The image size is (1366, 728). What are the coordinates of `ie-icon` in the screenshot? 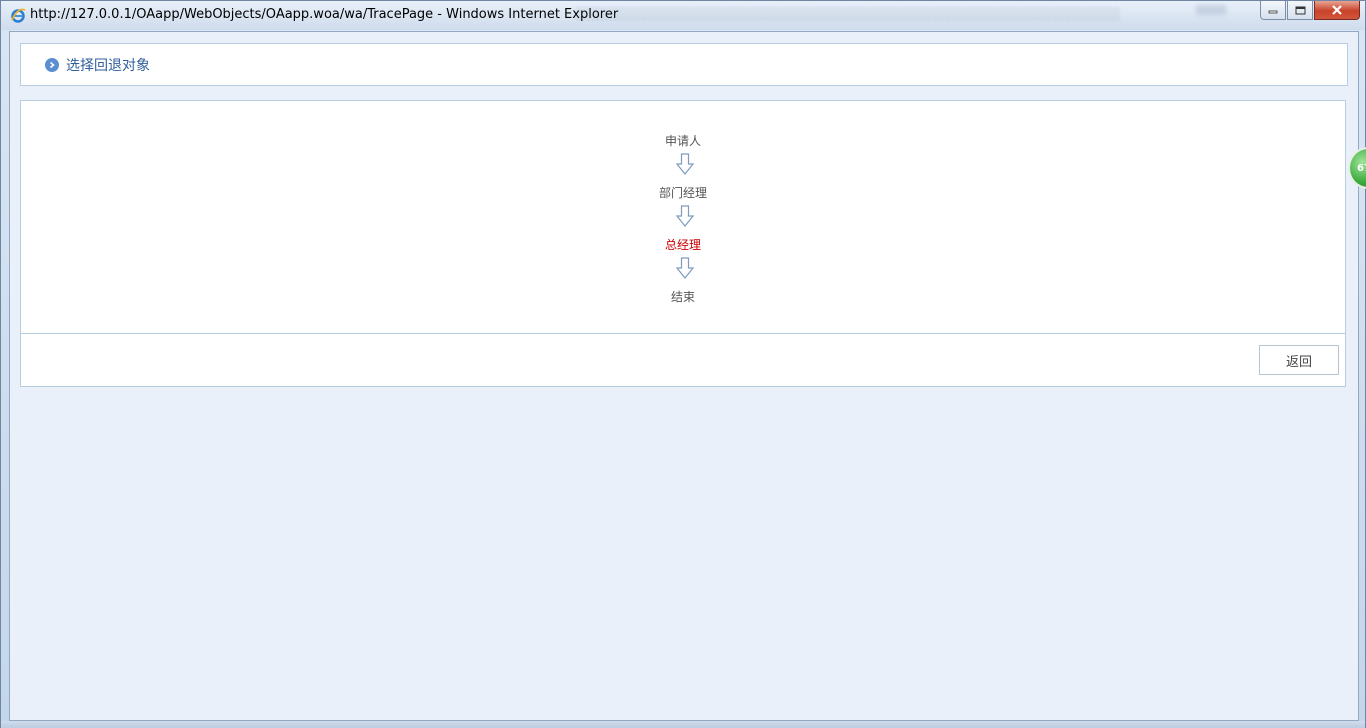 It's located at (18, 15).